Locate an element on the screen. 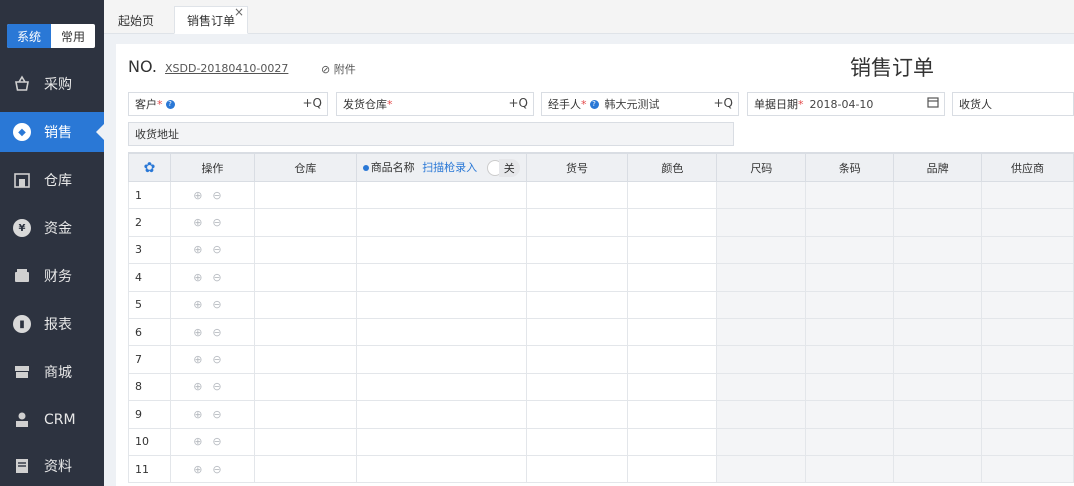 The height and width of the screenshot is (486, 1074). customer-field: 客户 *? +Q is located at coordinates (228, 104).